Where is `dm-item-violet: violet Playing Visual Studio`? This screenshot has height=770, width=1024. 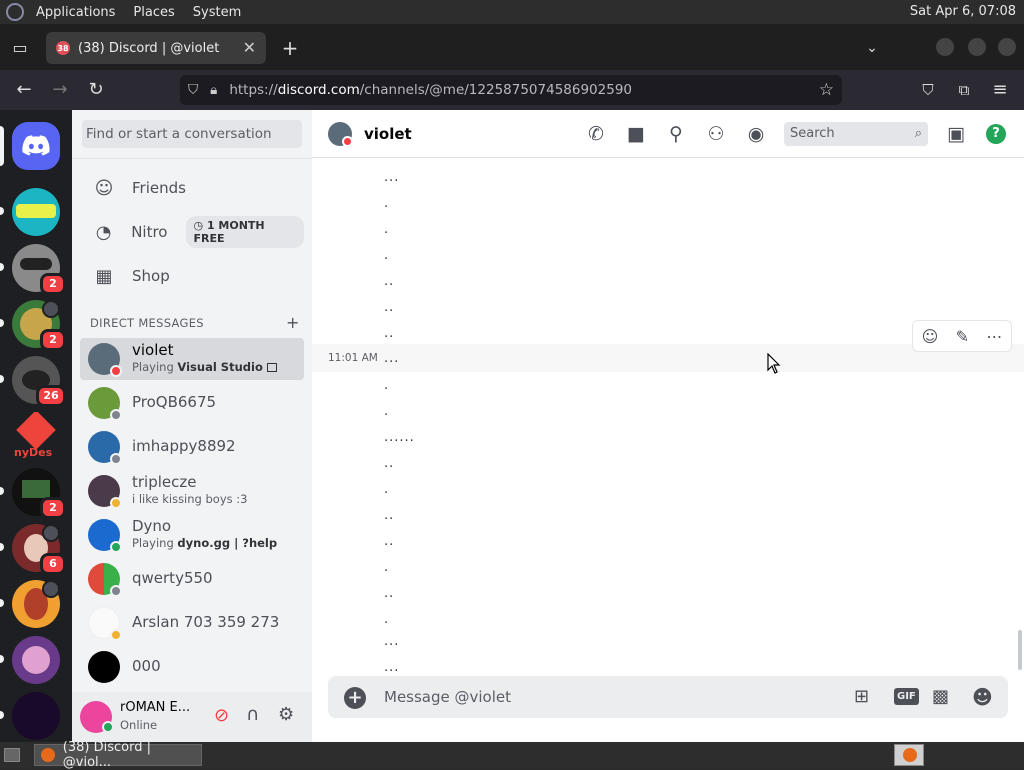
dm-item-violet: violet Playing Visual Studio is located at coordinates (192, 359).